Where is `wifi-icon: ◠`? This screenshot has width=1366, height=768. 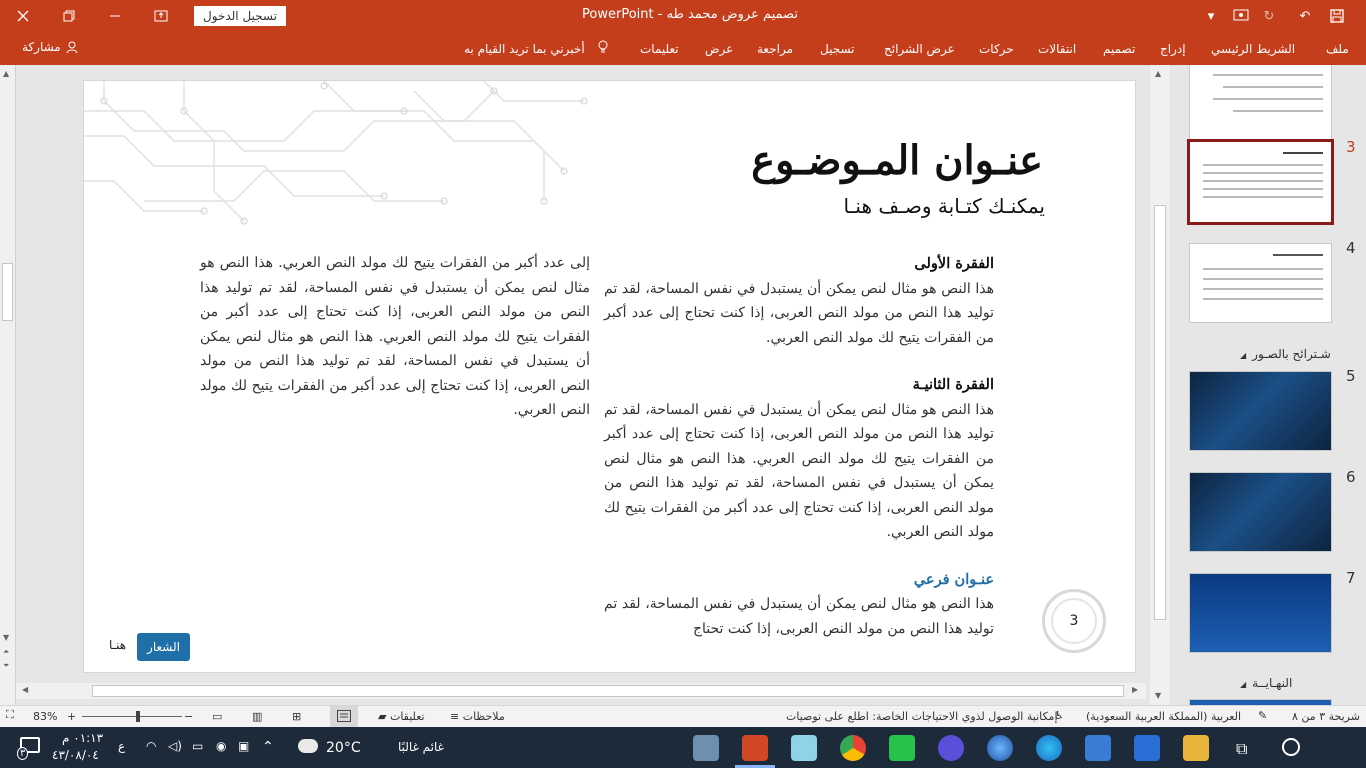
wifi-icon: ◠ is located at coordinates (151, 746).